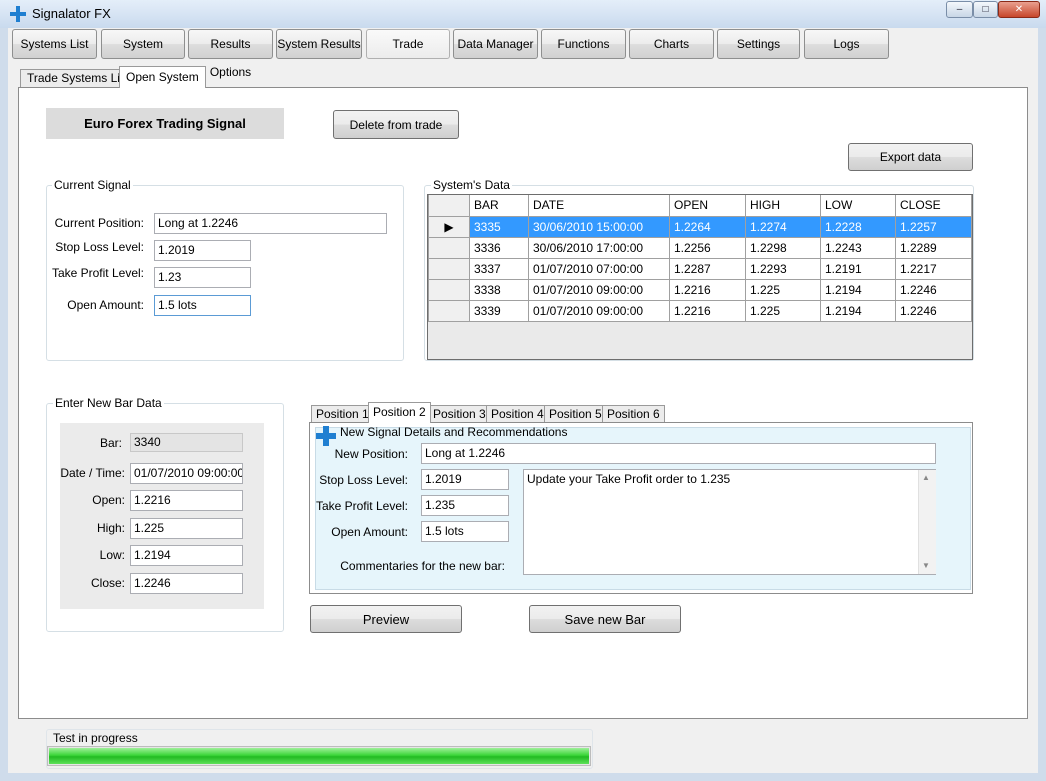  What do you see at coordinates (729, 522) in the screenshot?
I see `commentaries-textarea: Update your Take Profit order to 1.235` at bounding box center [729, 522].